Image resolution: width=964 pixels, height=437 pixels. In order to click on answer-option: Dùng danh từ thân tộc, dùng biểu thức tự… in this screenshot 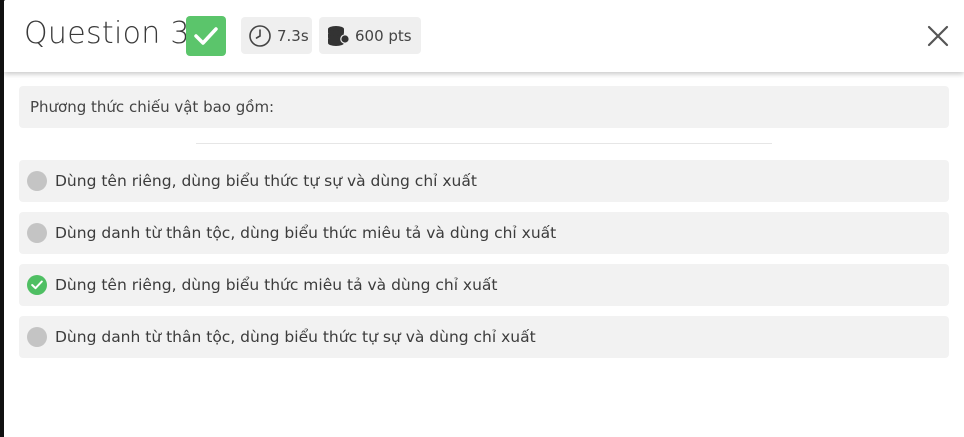, I will do `click(484, 337)`.